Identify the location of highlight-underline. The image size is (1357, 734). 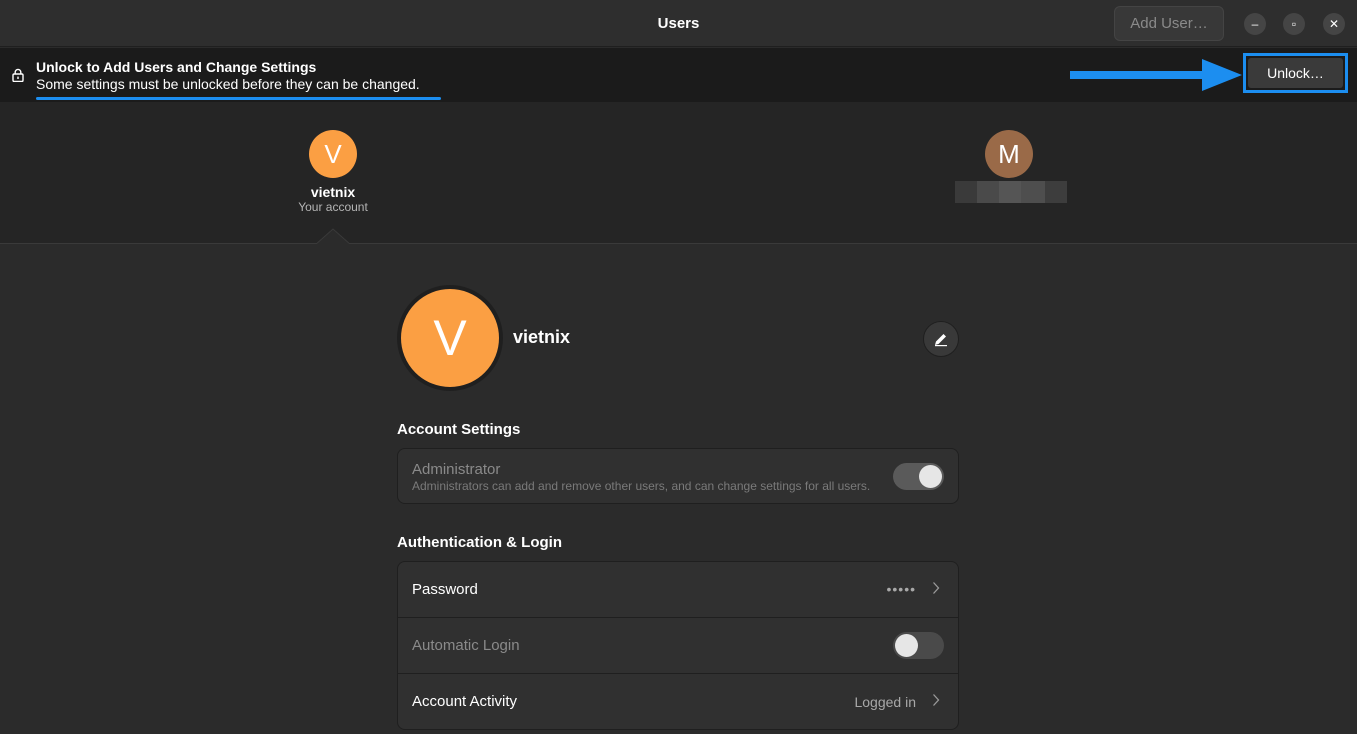
(238, 98).